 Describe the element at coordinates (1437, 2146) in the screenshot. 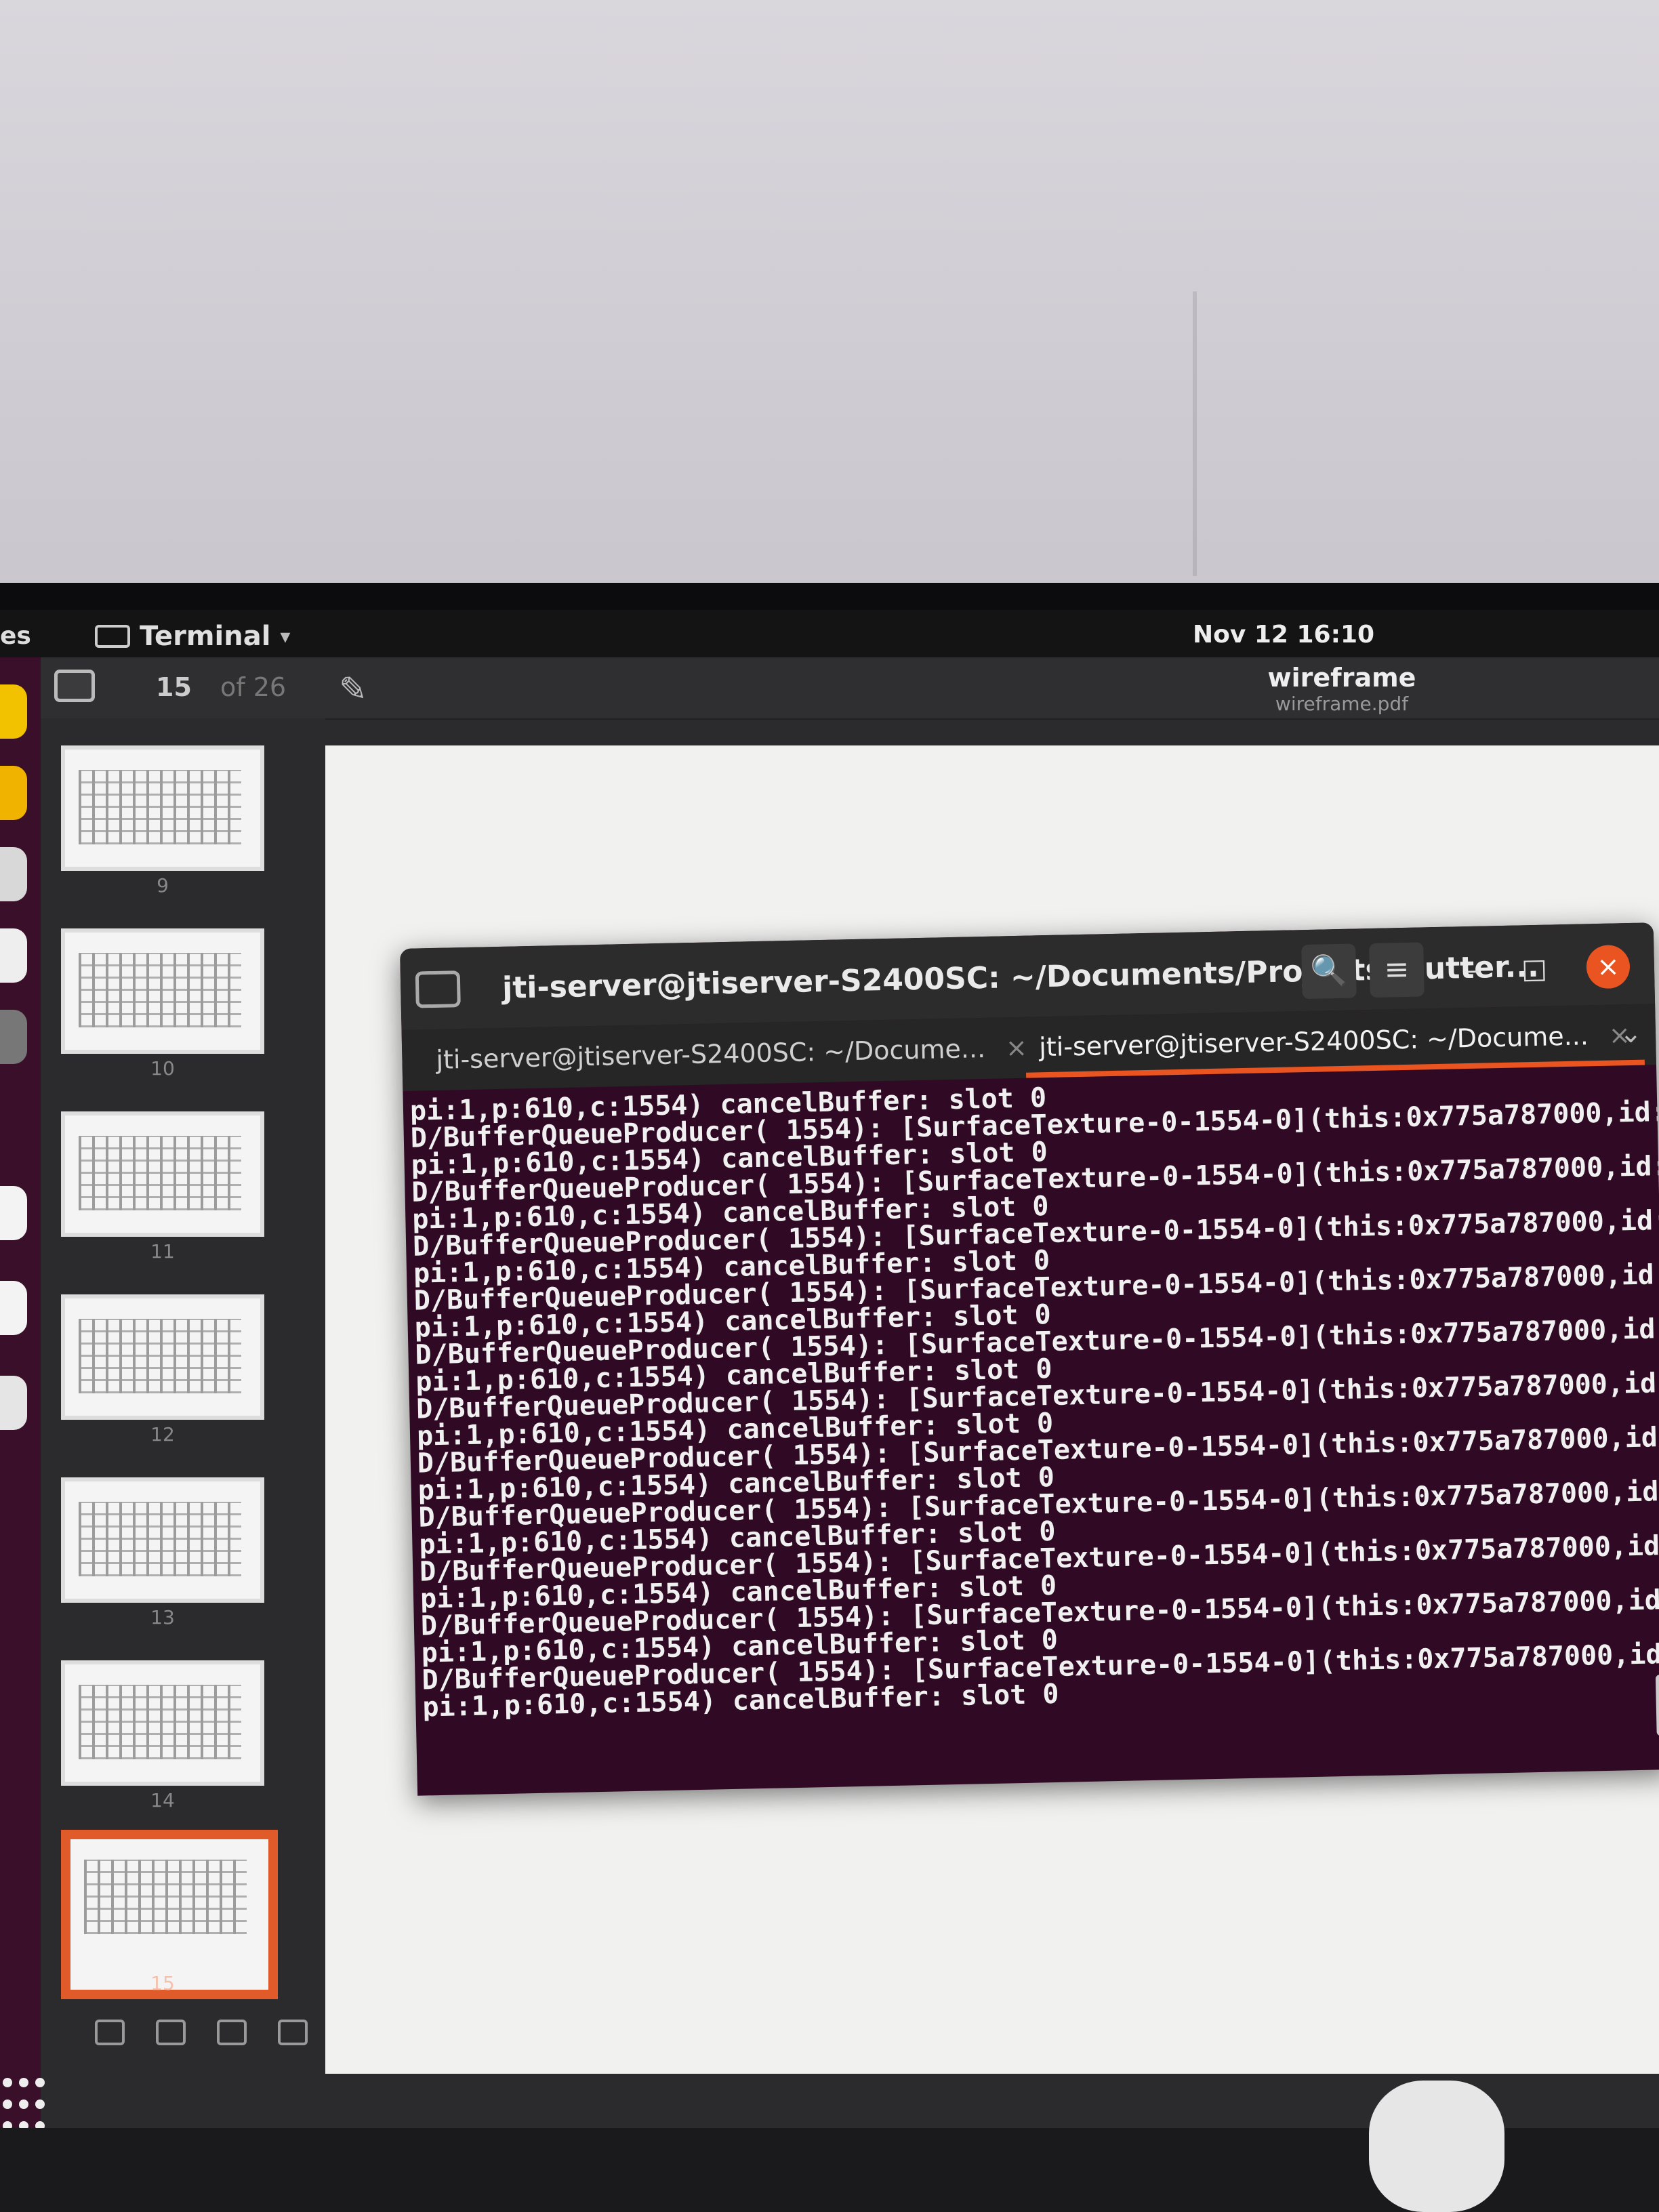

I see `desk-object` at that location.